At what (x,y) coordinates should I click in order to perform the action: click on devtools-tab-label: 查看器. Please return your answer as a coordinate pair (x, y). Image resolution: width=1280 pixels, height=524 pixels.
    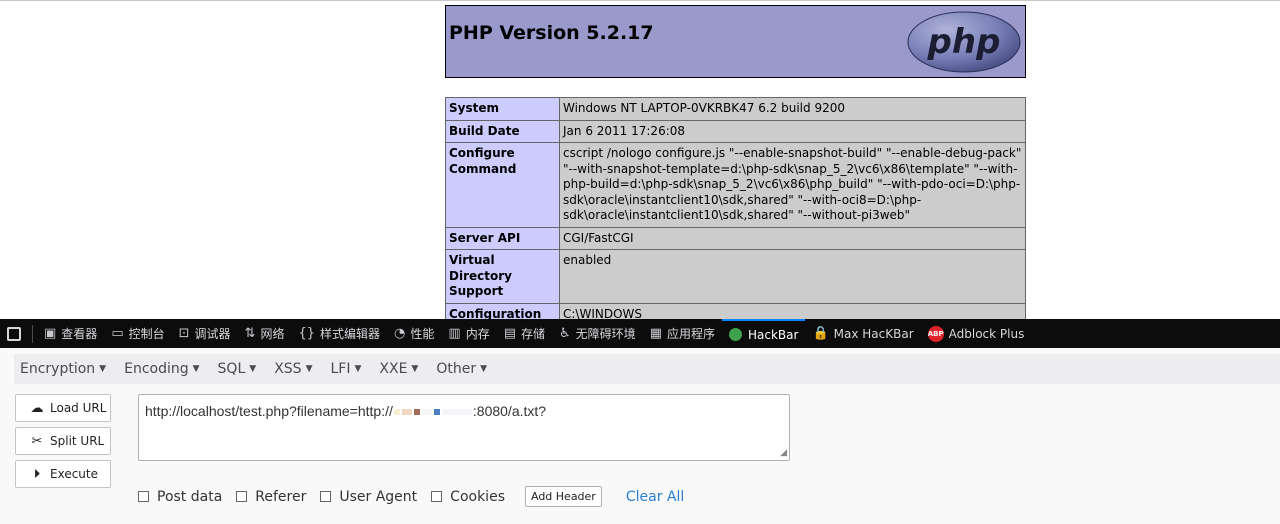
    Looking at the image, I should click on (79, 334).